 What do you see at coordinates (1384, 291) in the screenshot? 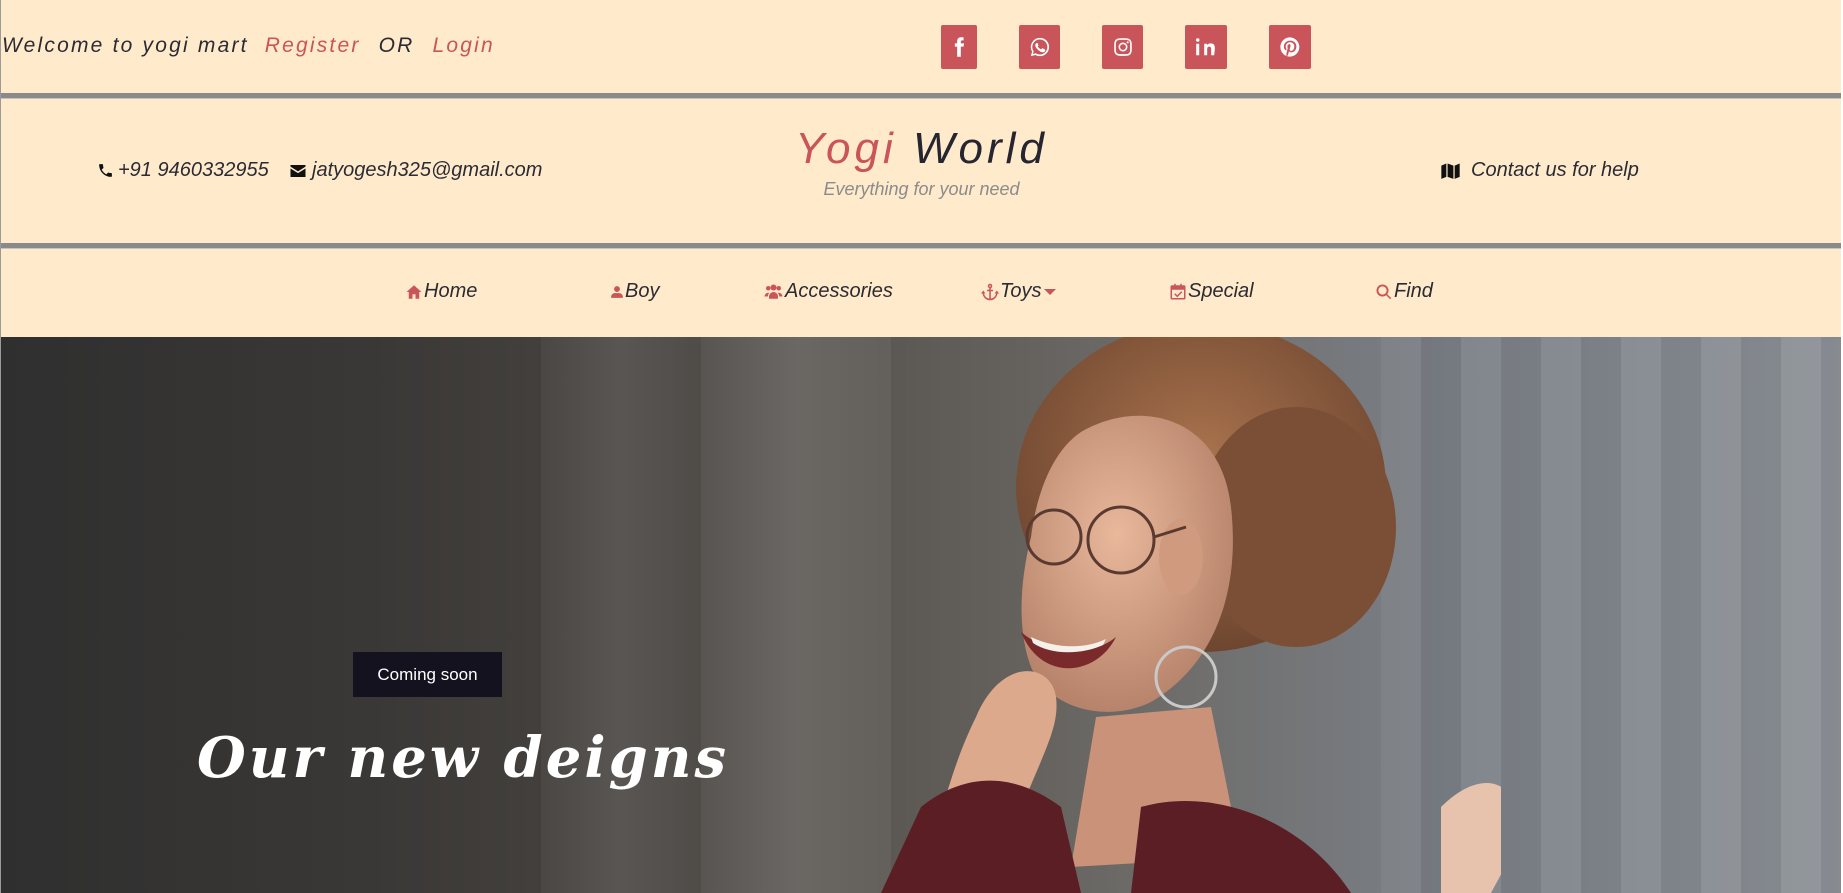
I see `search-icon` at bounding box center [1384, 291].